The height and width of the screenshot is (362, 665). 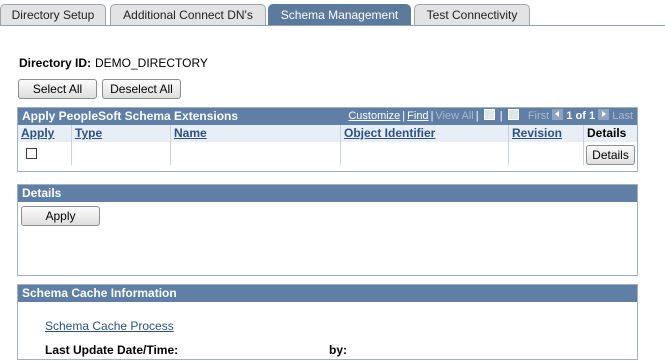 What do you see at coordinates (121, 133) in the screenshot?
I see `col-type: Type` at bounding box center [121, 133].